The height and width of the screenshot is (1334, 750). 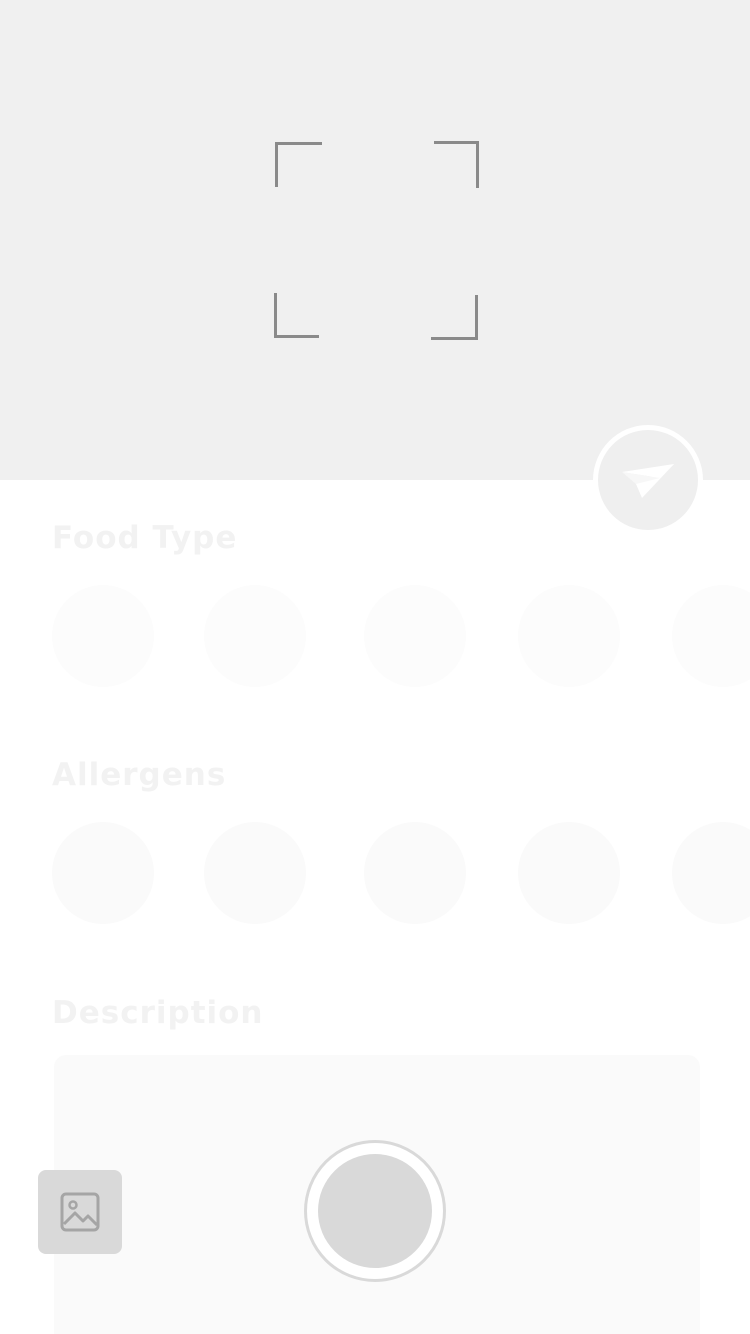 What do you see at coordinates (296, 315) in the screenshot?
I see `scan-frame-corner-bottom-left` at bounding box center [296, 315].